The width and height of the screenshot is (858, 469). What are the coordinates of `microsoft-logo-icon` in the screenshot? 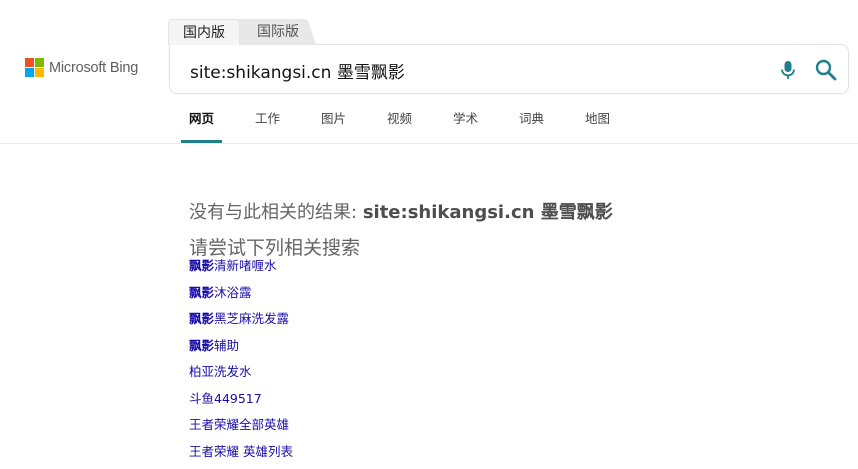 It's located at (34, 67).